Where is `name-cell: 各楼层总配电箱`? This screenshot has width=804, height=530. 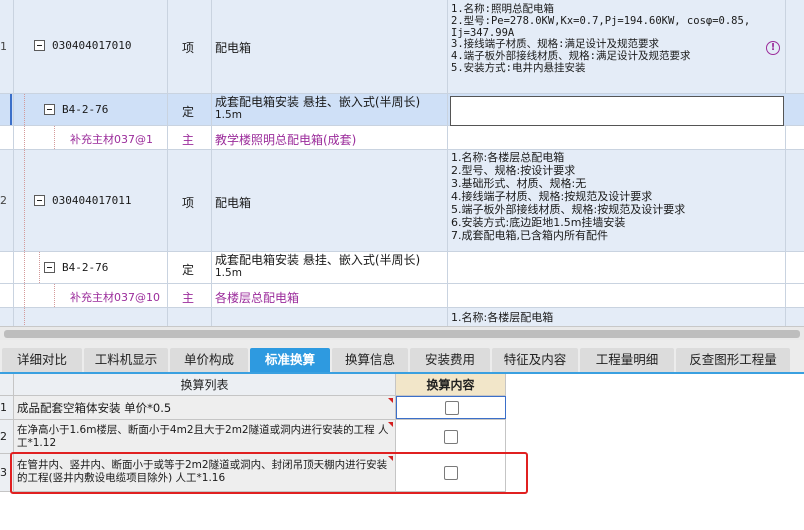 name-cell: 各楼层总配电箱 is located at coordinates (330, 295).